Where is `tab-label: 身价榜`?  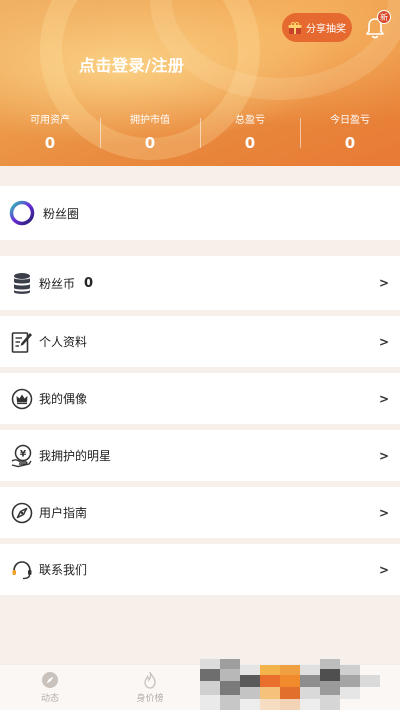
tab-label: 身价榜 is located at coordinates (150, 699).